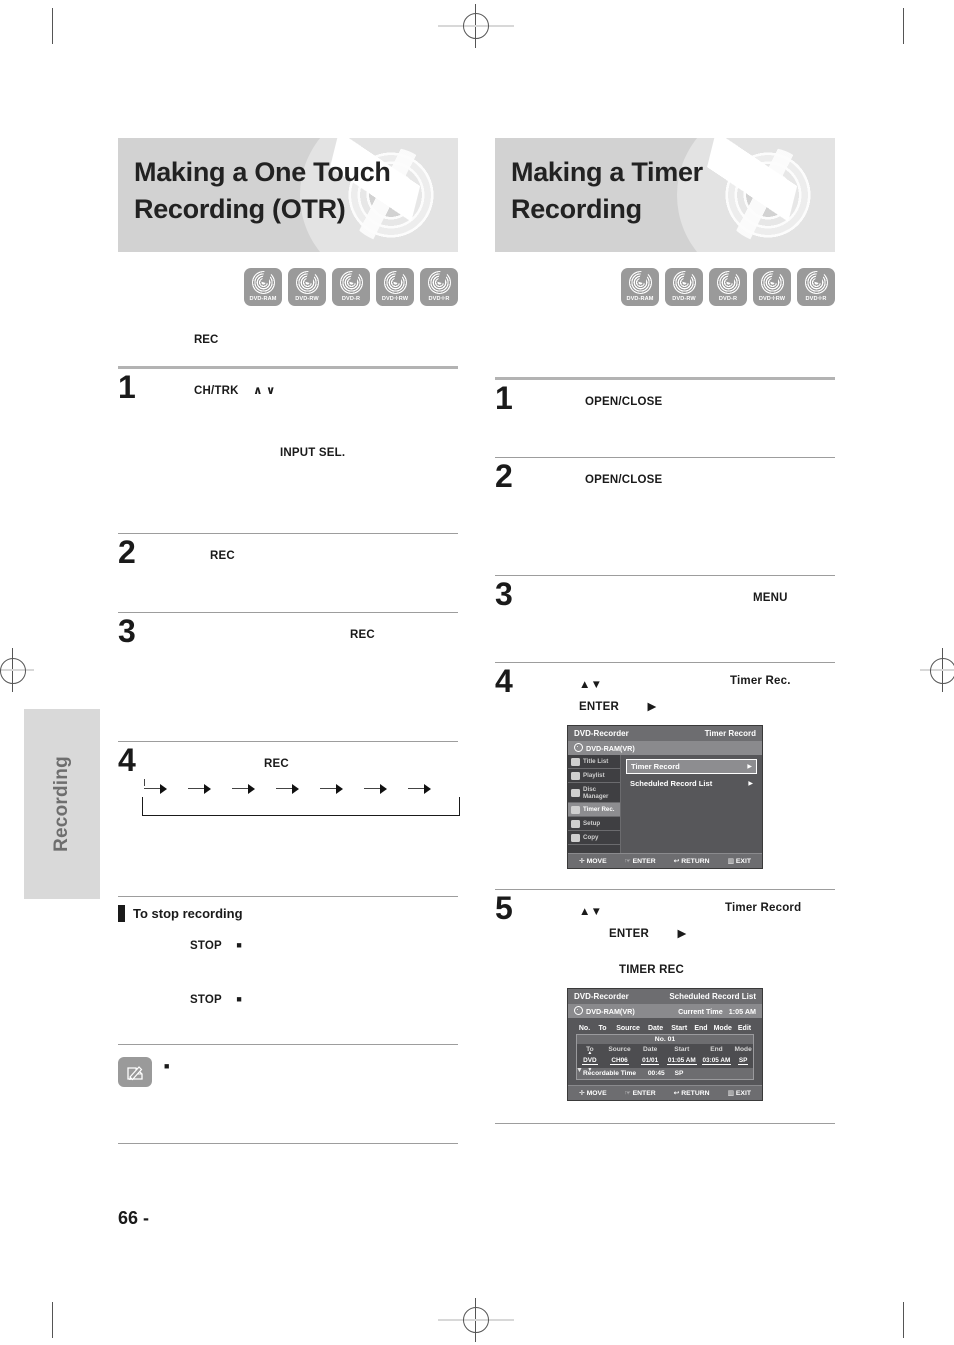 The image size is (954, 1345). I want to click on left-disc-logo-strip: DVD-RAM DVD-RW DVD-R DVD✛RW DVD✛R, so click(288, 287).